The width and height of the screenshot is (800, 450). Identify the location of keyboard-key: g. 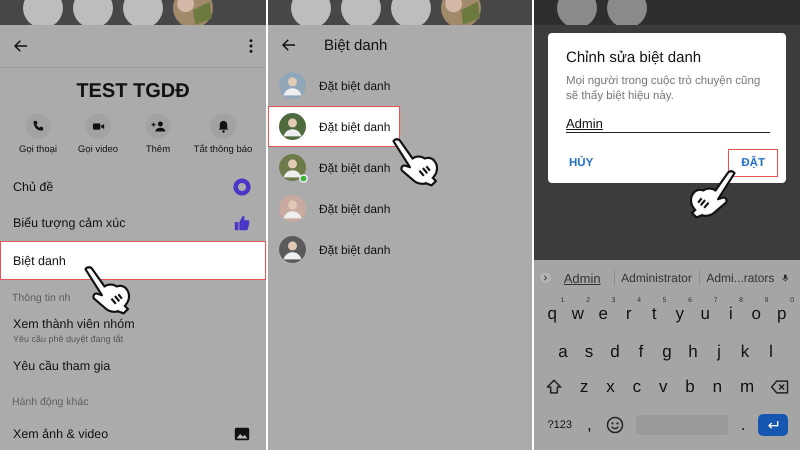
(667, 349).